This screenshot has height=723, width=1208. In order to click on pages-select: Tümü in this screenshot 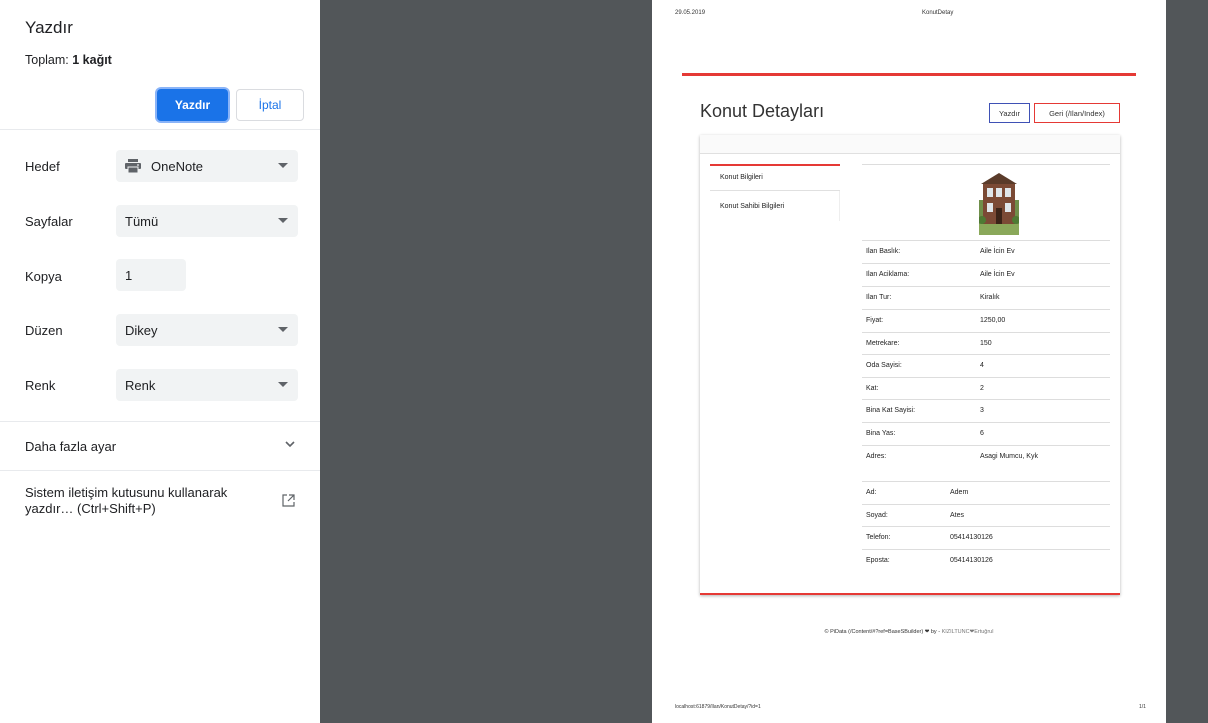, I will do `click(207, 221)`.